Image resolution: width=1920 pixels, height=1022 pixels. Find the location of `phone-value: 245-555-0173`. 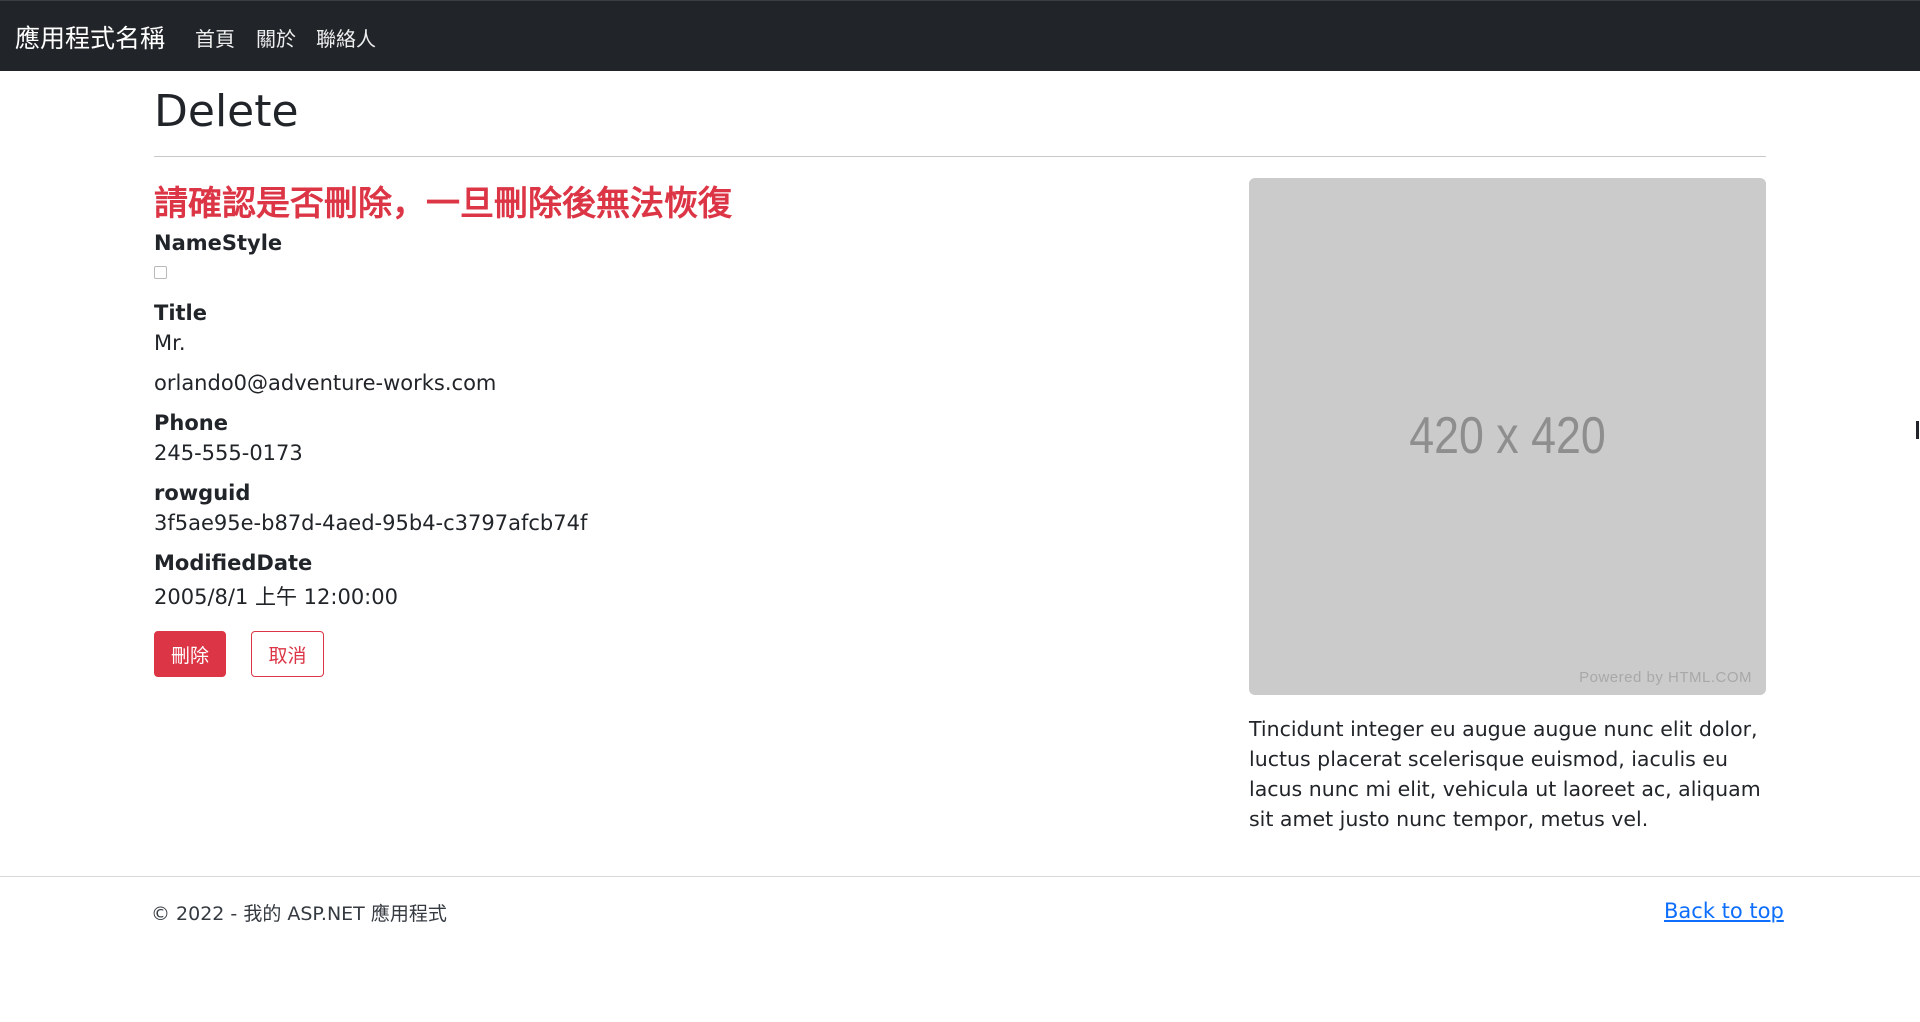

phone-value: 245-555-0173 is located at coordinates (228, 453).